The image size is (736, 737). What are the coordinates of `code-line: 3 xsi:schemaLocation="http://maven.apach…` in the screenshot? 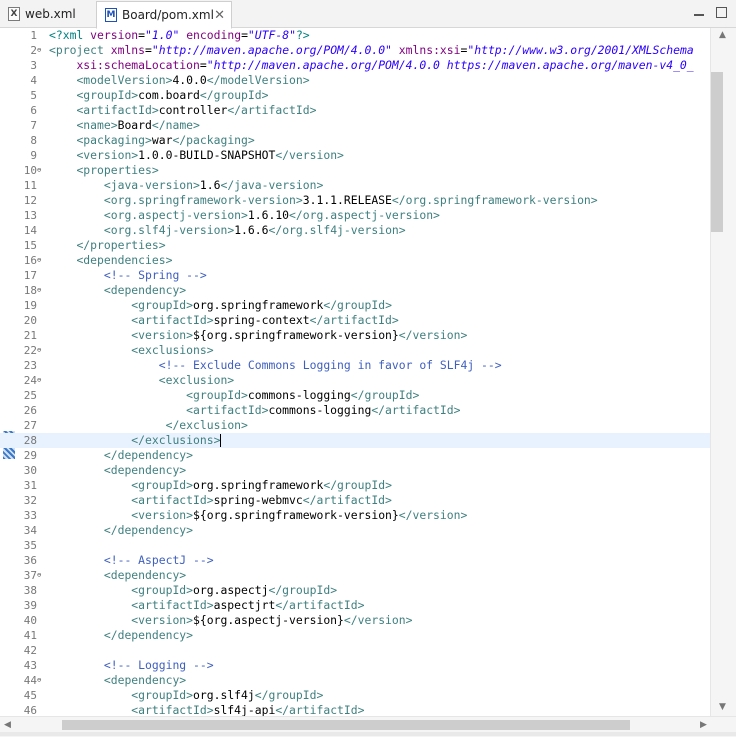 It's located at (355, 65).